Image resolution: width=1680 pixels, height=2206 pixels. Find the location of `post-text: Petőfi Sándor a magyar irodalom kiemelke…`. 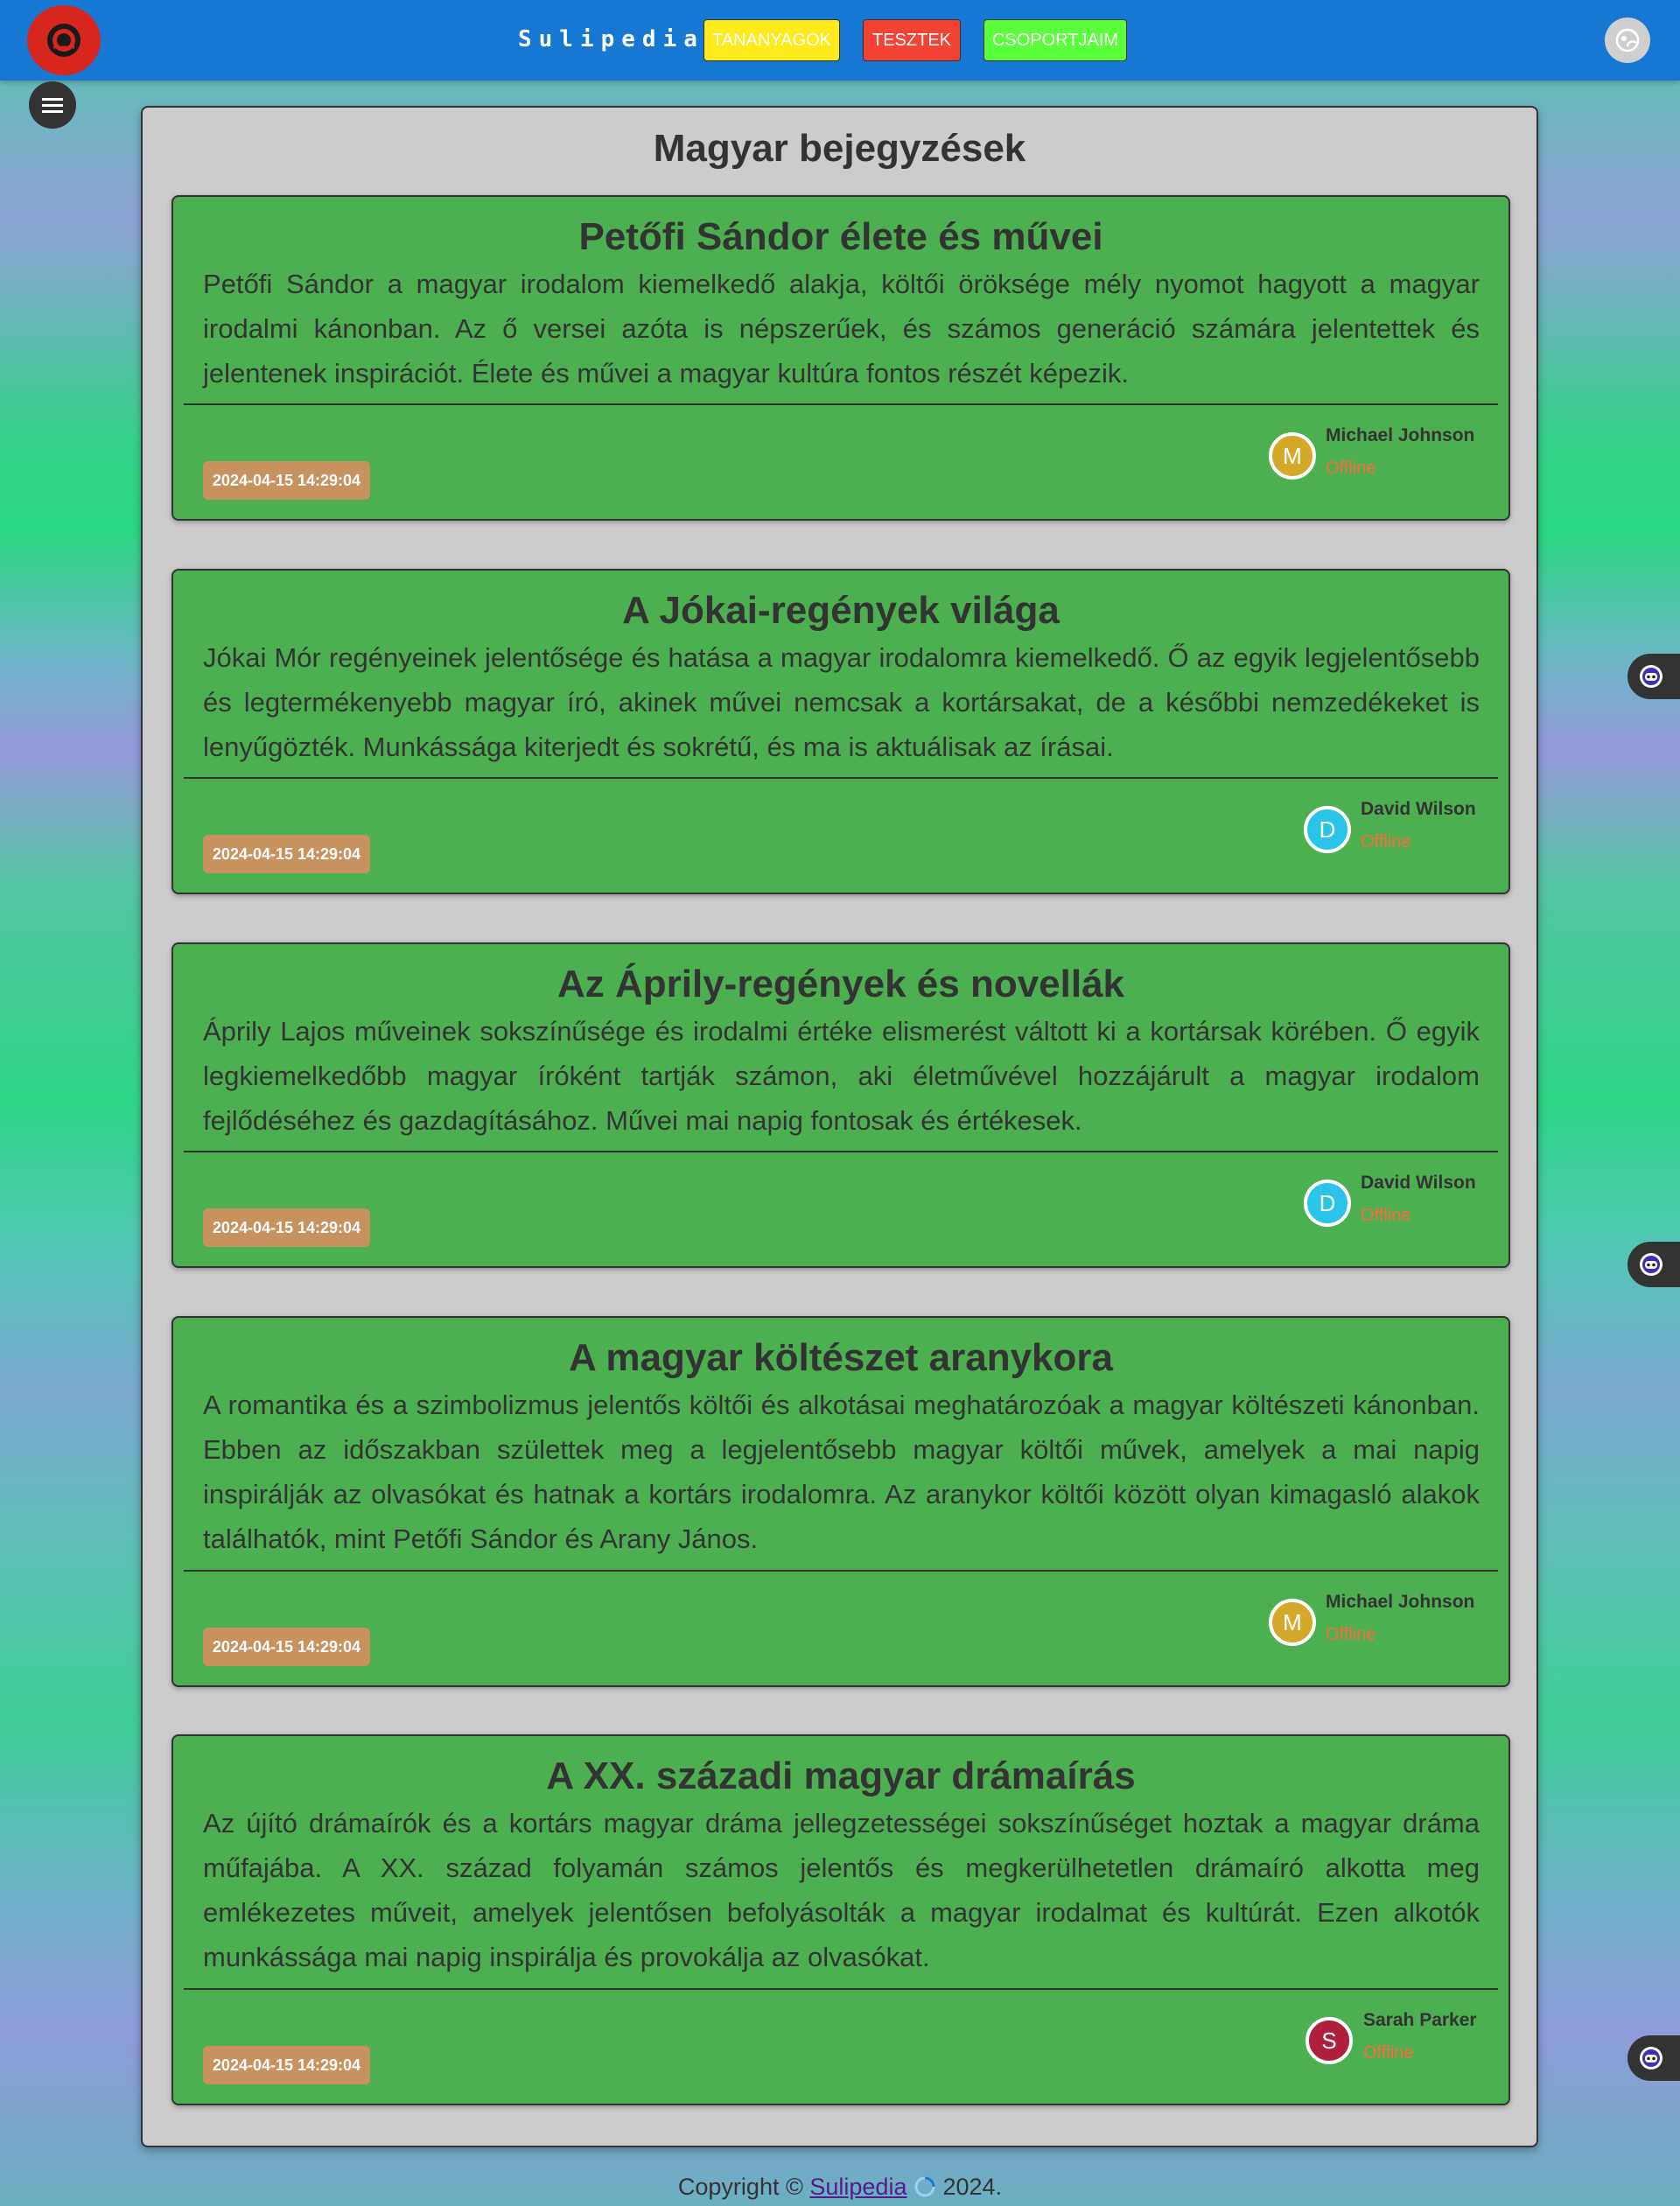

post-text: Petőfi Sándor a magyar irodalom kiemelke… is located at coordinates (841, 329).